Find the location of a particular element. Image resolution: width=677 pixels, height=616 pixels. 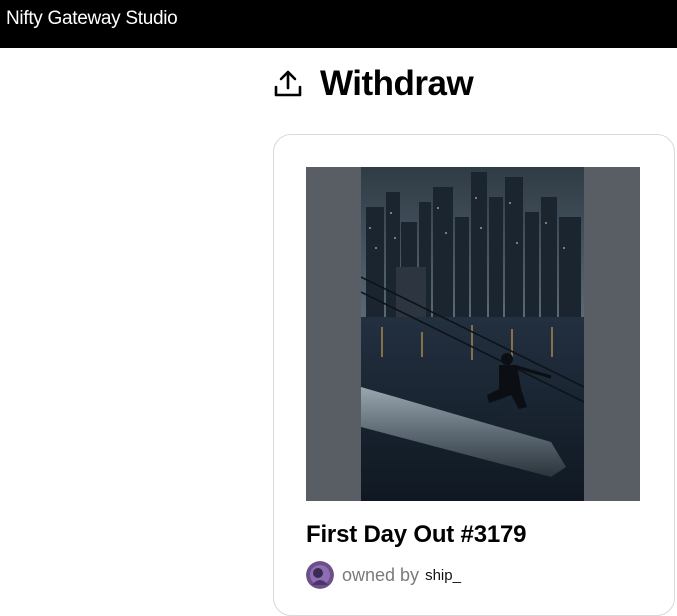

upload-icon is located at coordinates (288, 84).